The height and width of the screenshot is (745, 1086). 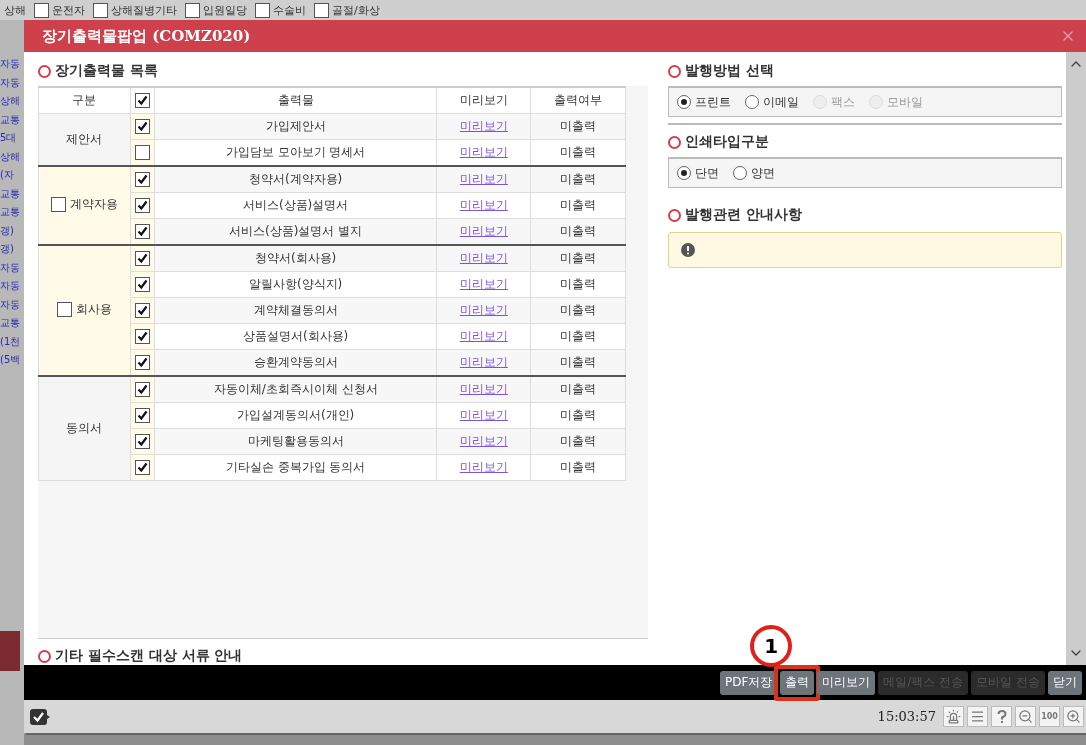 What do you see at coordinates (144, 10) in the screenshot?
I see `filter-label: 상해질병기타` at bounding box center [144, 10].